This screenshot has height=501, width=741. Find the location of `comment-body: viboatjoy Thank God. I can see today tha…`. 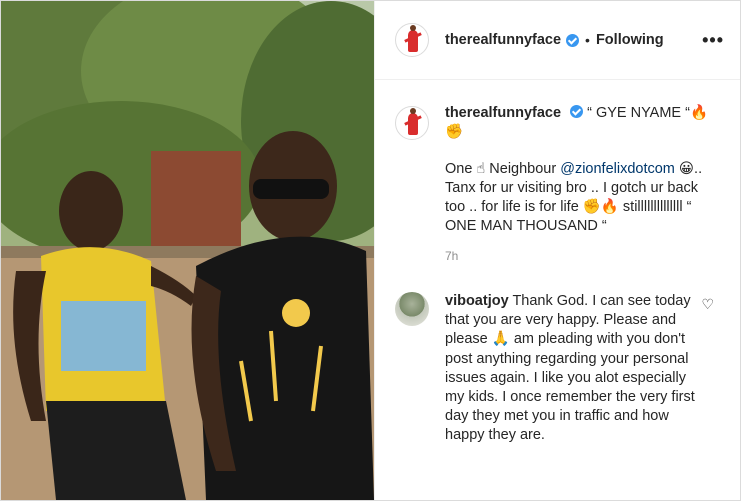

comment-body: viboatjoy Thank God. I can see today tha… is located at coordinates (571, 369).